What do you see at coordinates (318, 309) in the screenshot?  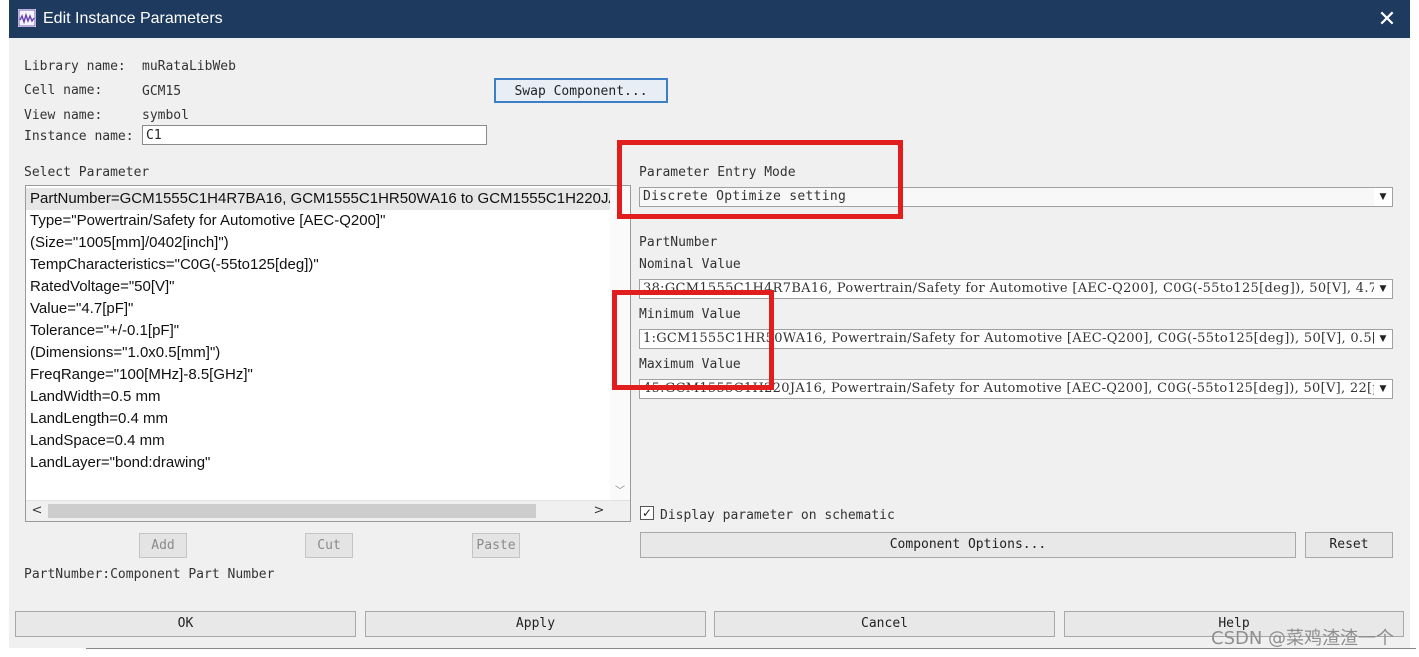 I see `parameter-item-value: Value="4.7[pF]"` at bounding box center [318, 309].